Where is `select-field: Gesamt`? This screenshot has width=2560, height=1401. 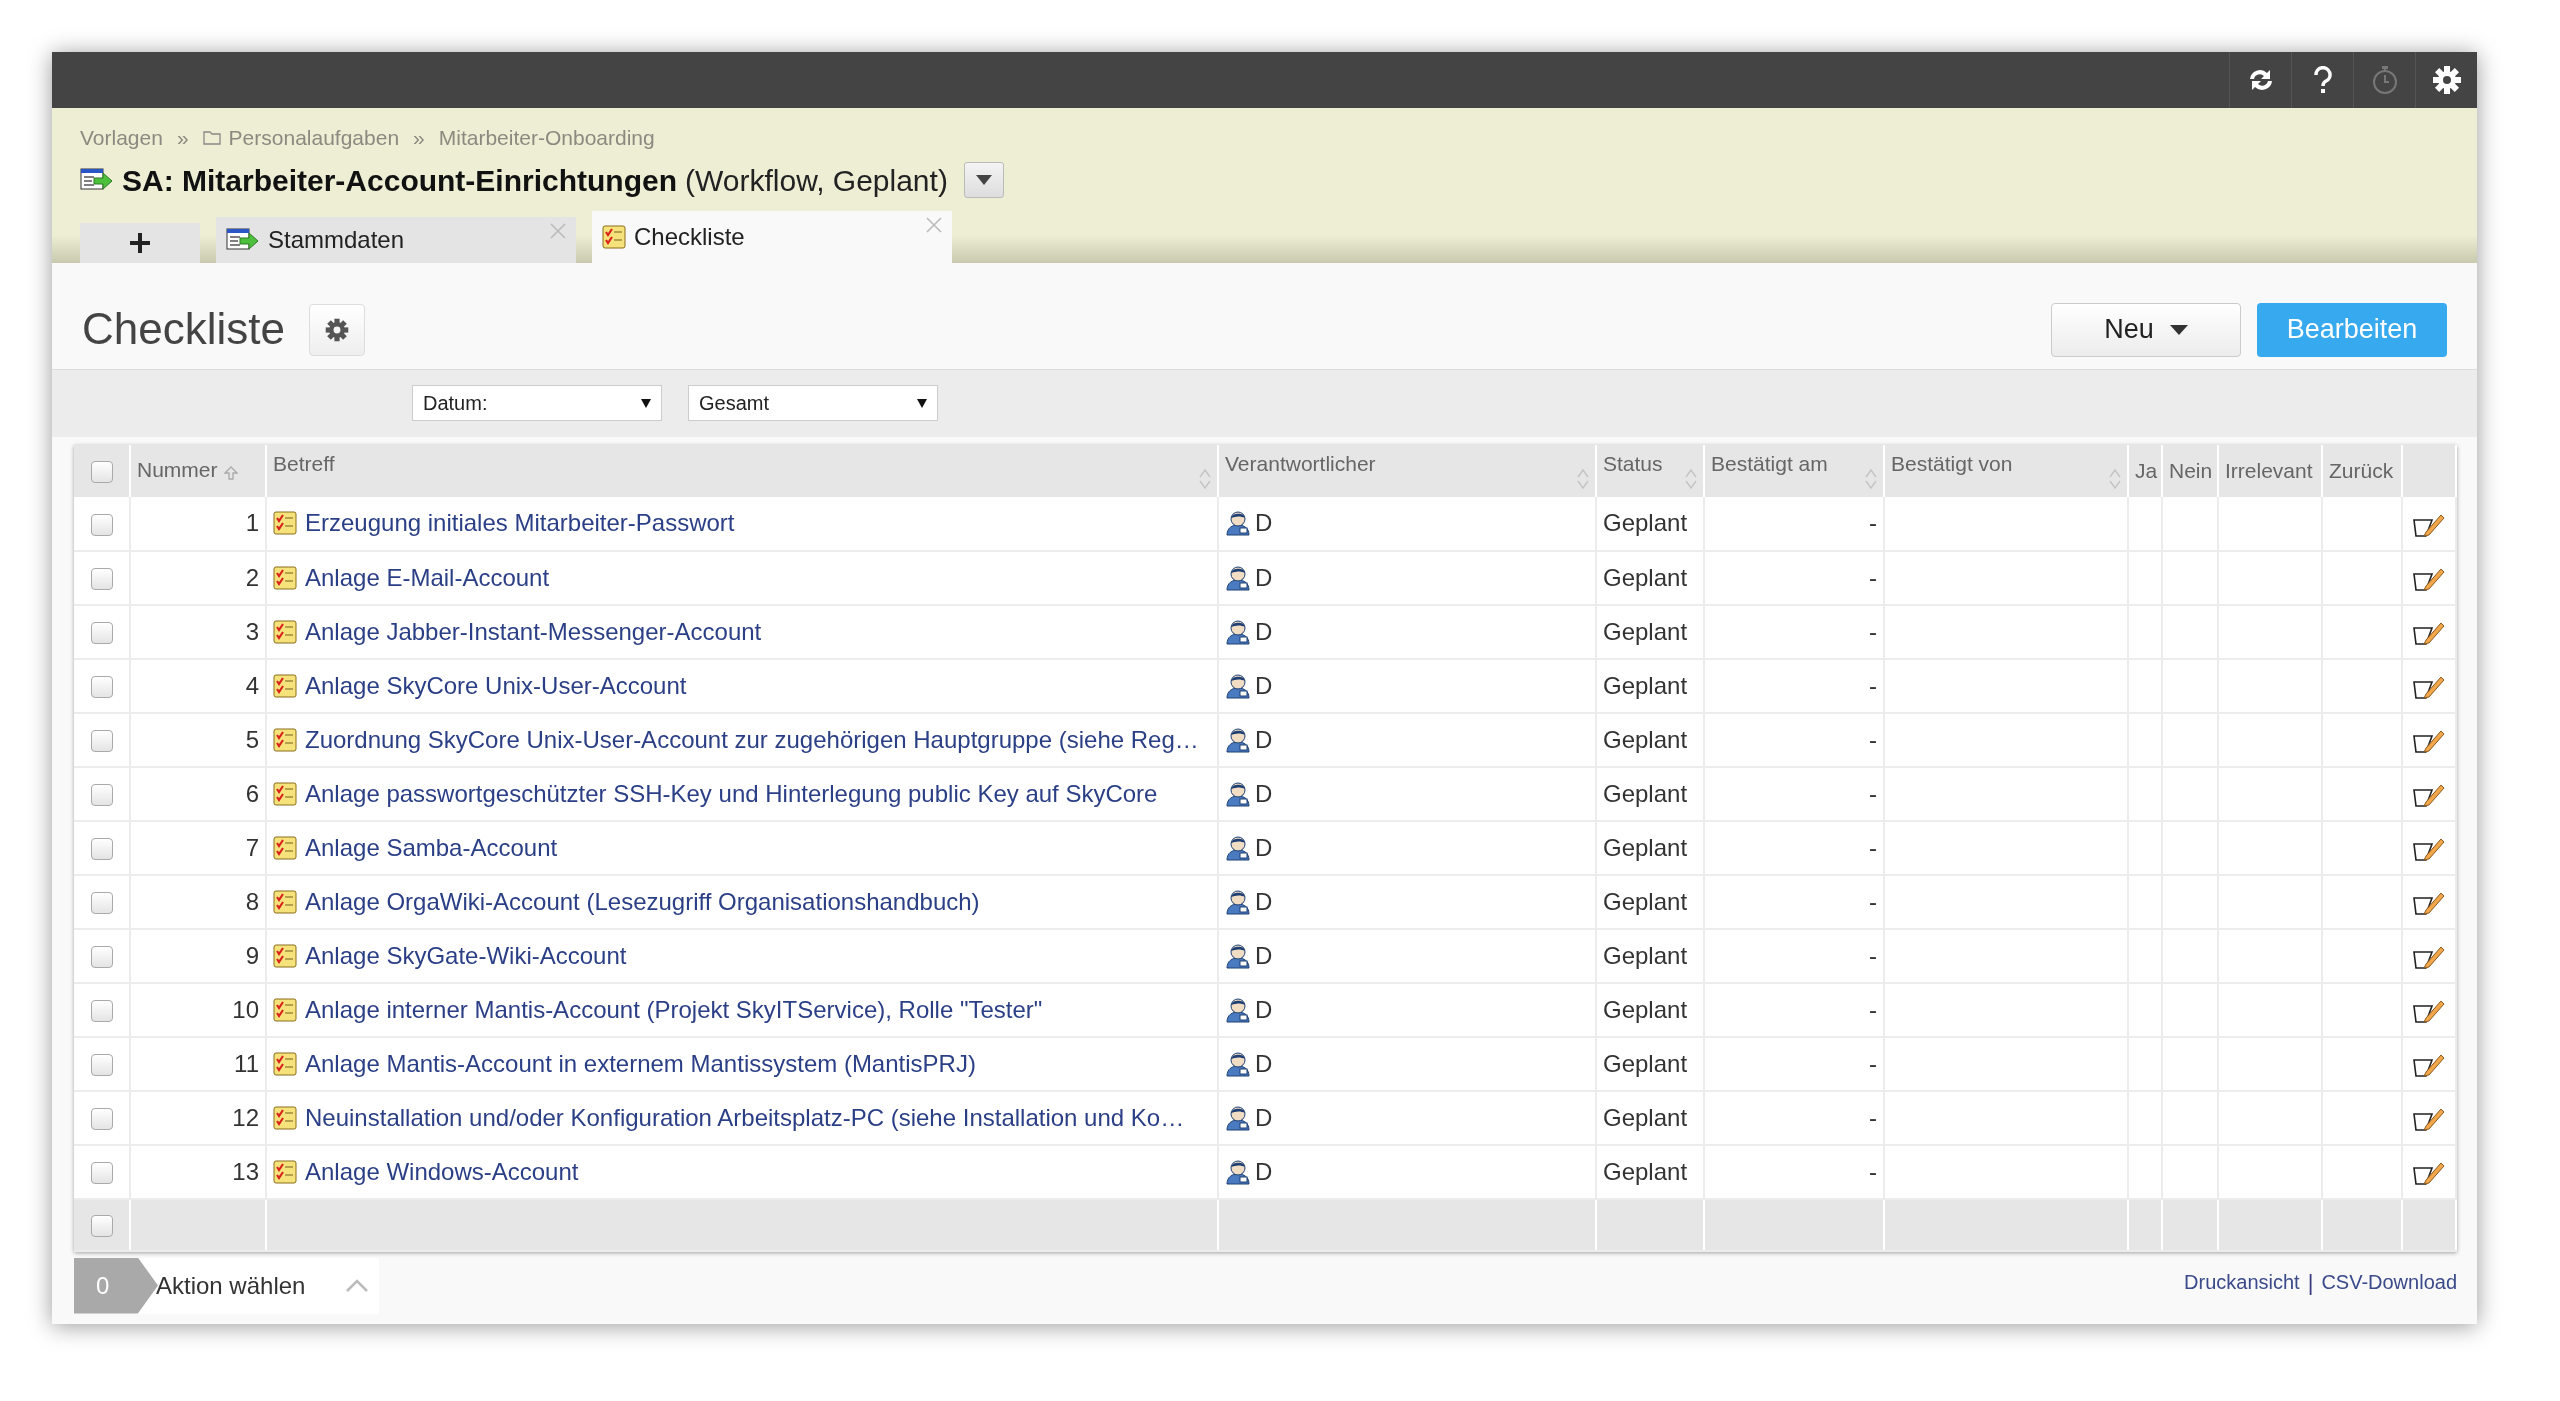 select-field: Gesamt is located at coordinates (813, 403).